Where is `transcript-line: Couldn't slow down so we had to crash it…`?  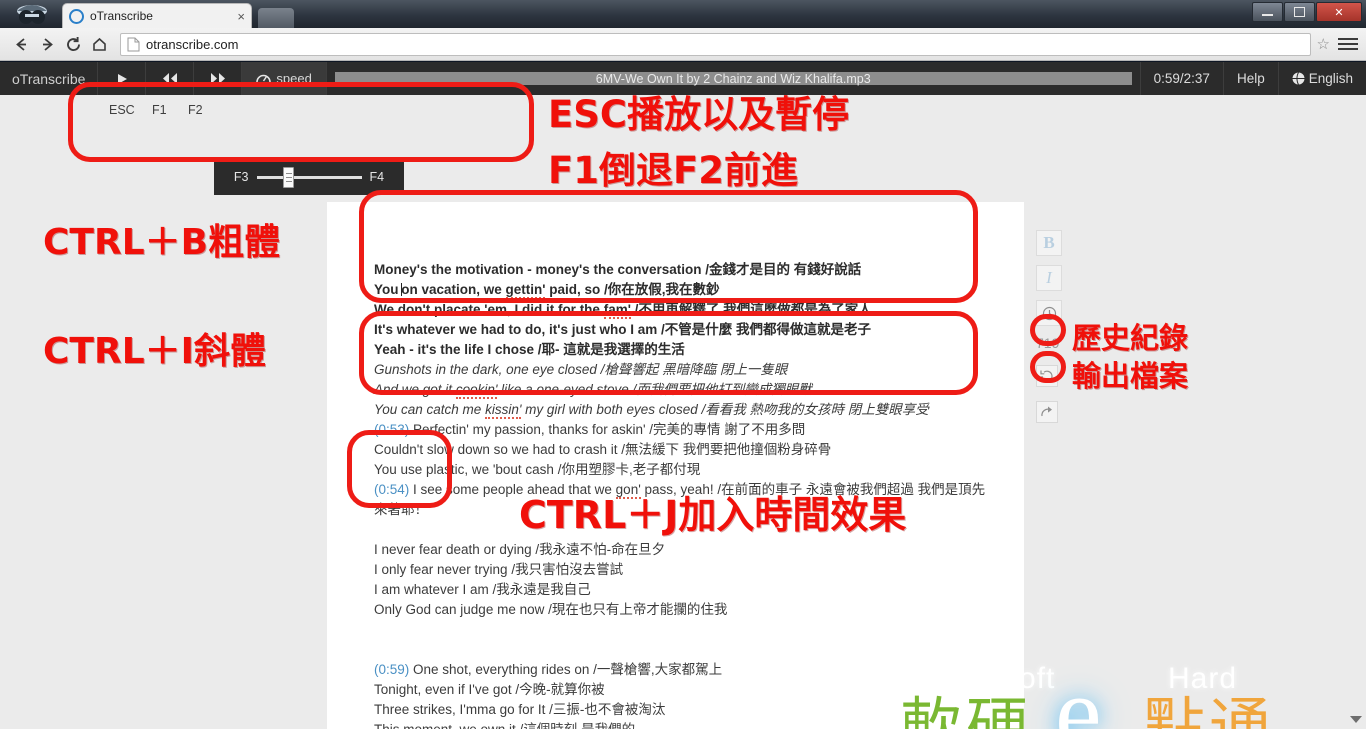 transcript-line: Couldn't slow down so we had to crash it… is located at coordinates (681, 450).